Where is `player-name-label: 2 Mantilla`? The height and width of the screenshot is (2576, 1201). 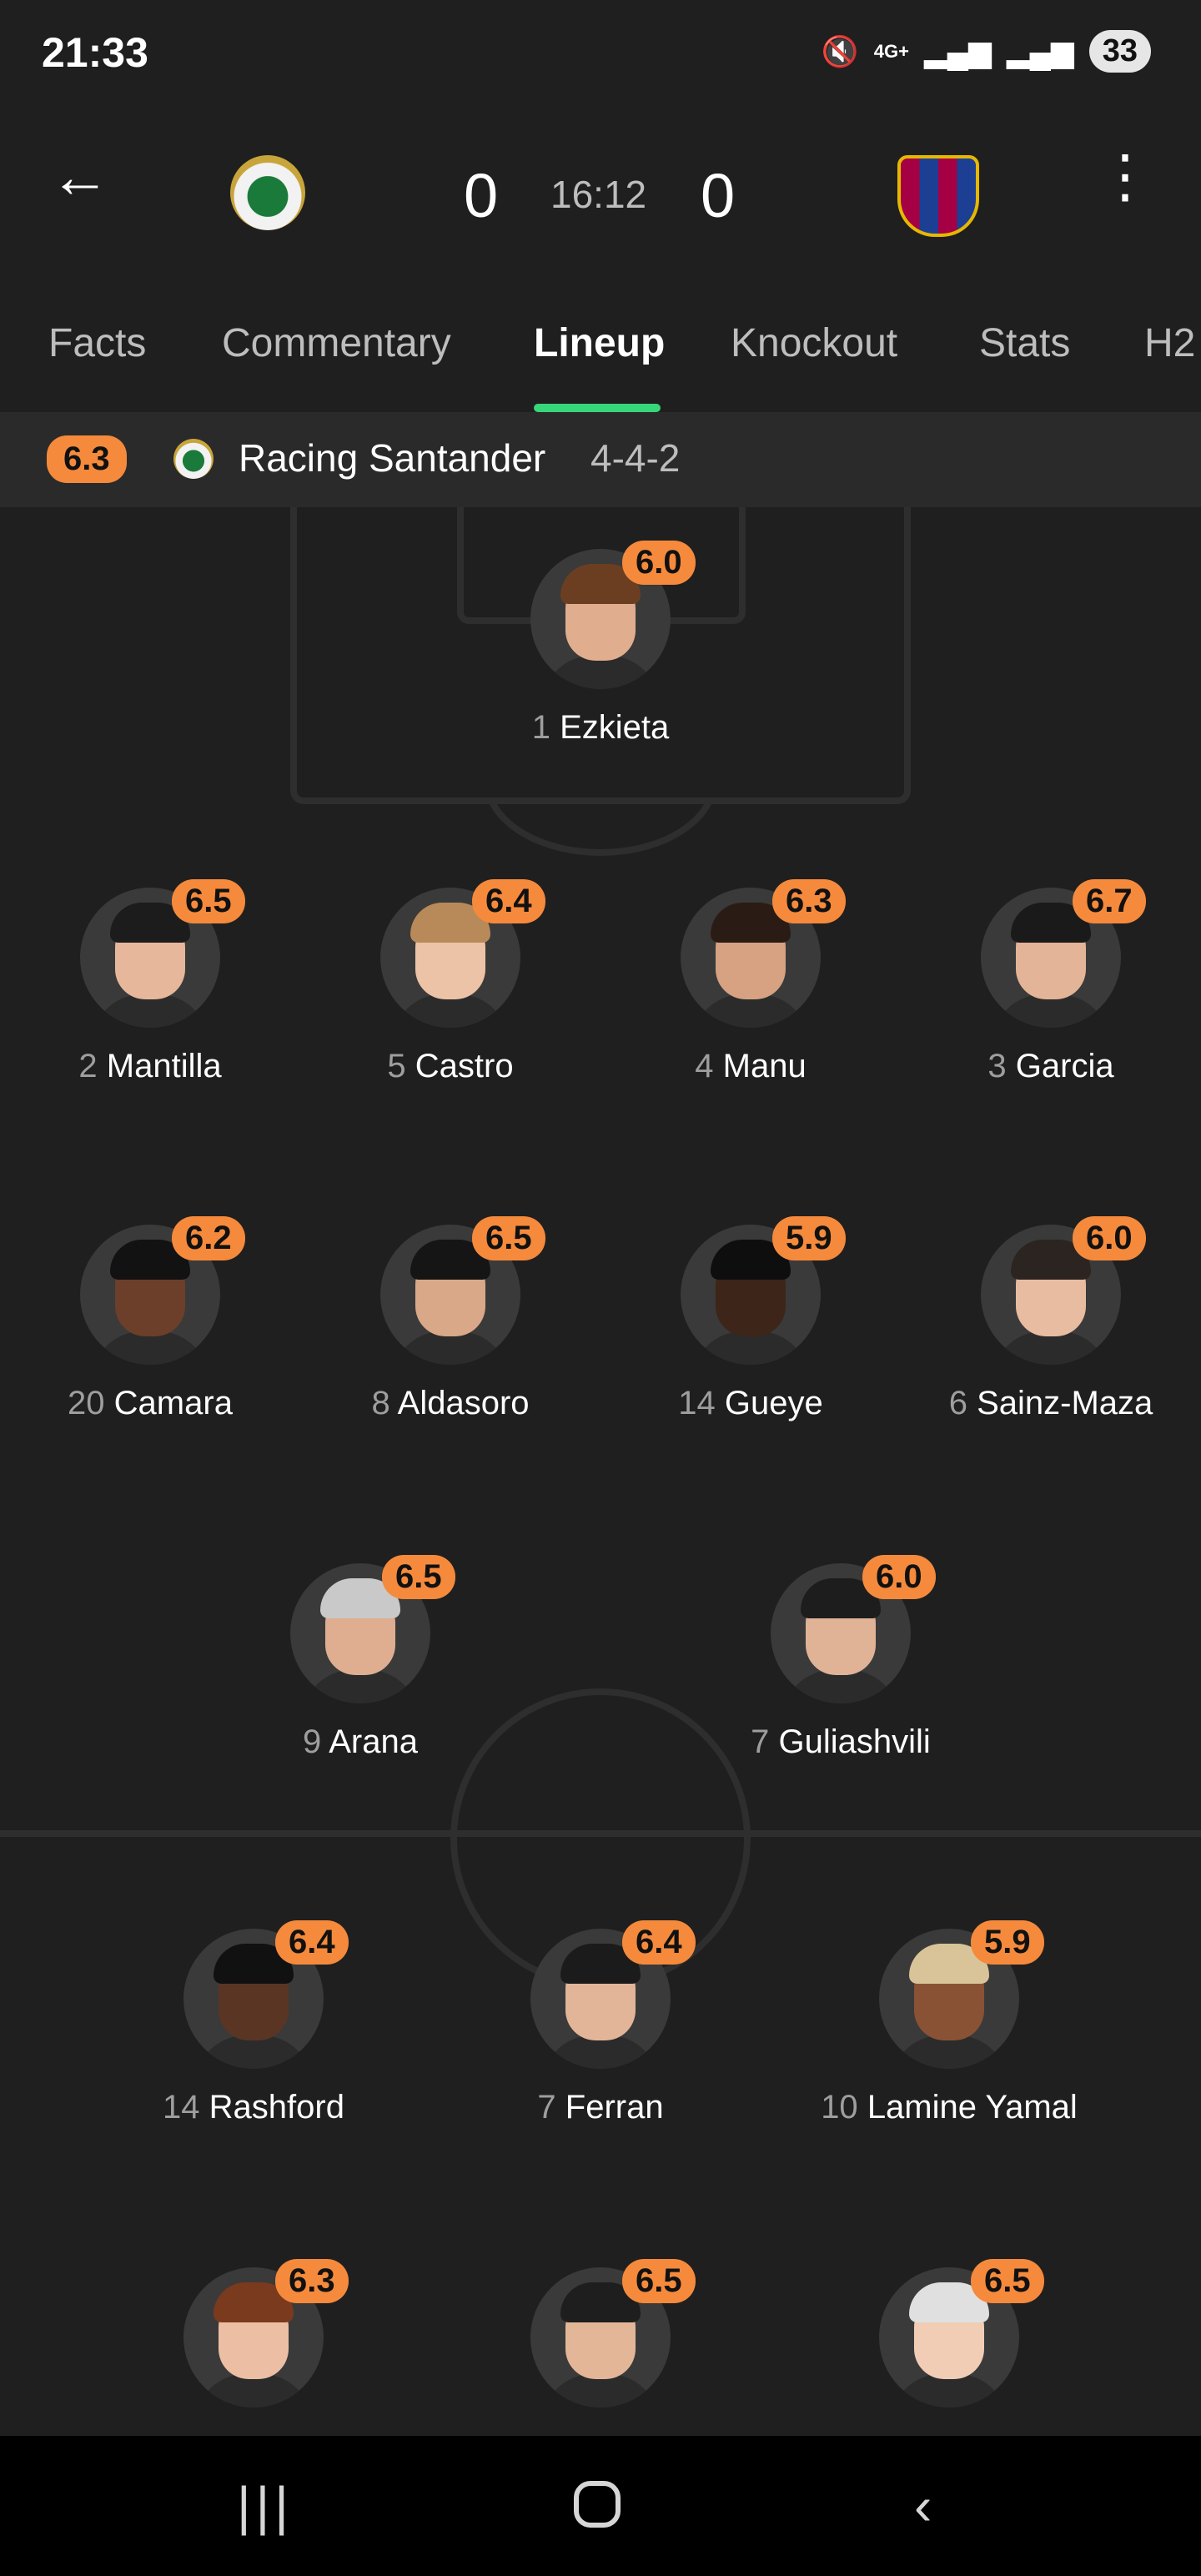 player-name-label: 2 Mantilla is located at coordinates (150, 1066).